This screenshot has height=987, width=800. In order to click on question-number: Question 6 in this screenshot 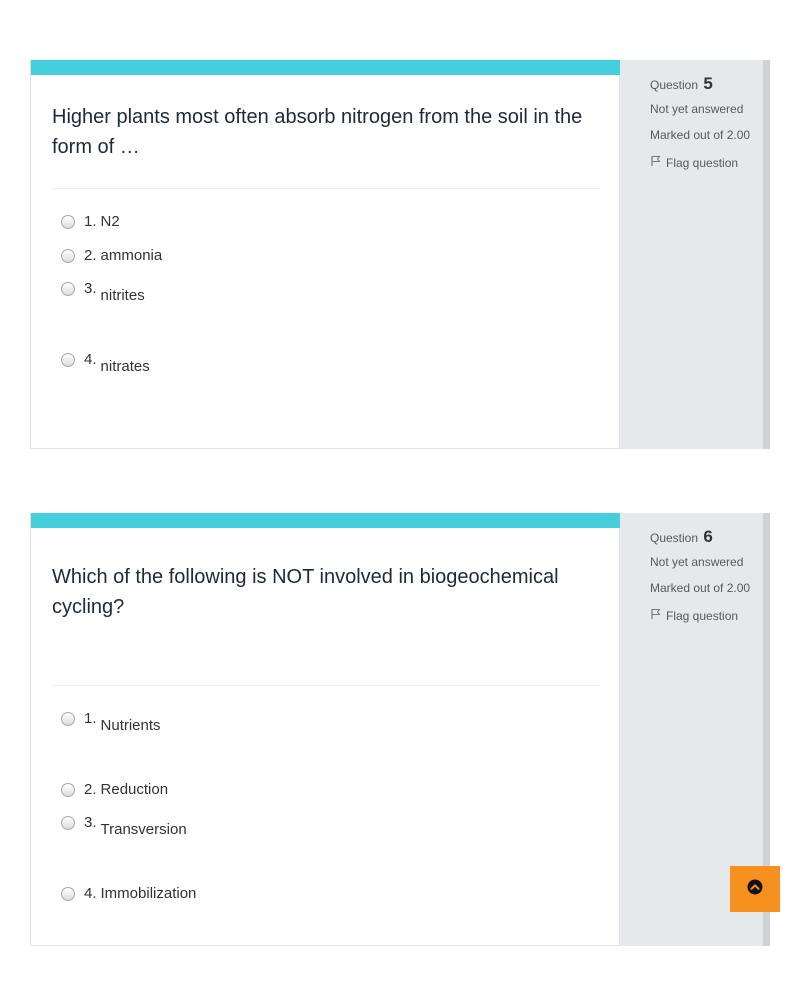, I will do `click(681, 537)`.